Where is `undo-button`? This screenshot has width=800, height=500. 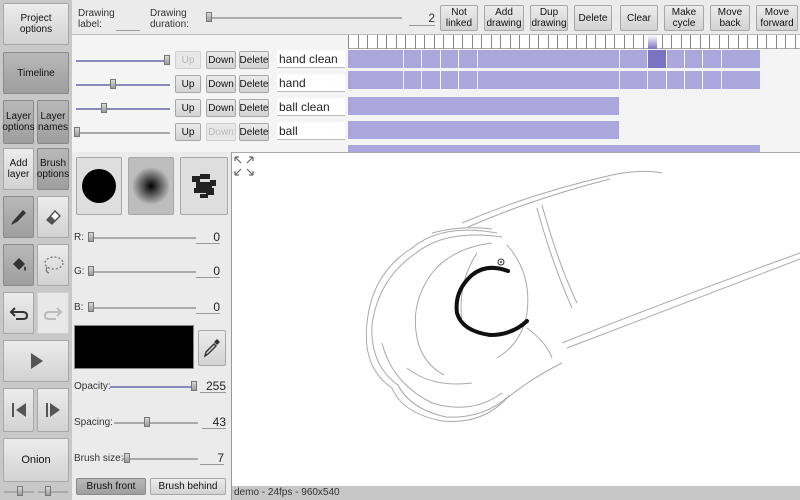
undo-button is located at coordinates (18, 313).